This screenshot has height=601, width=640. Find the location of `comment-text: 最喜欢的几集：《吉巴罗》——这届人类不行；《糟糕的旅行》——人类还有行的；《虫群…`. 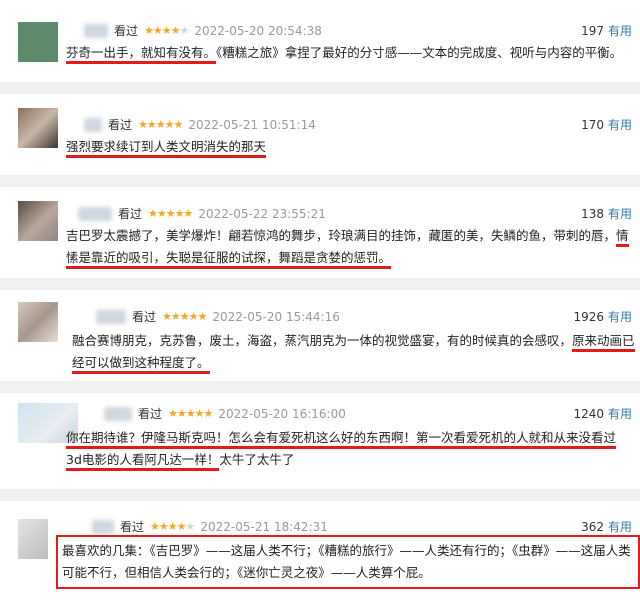

comment-text: 最喜欢的几集：《吉巴罗》——这届人类不行；《糟糕的旅行》——人类还有行的；《虫群… is located at coordinates (346, 561).